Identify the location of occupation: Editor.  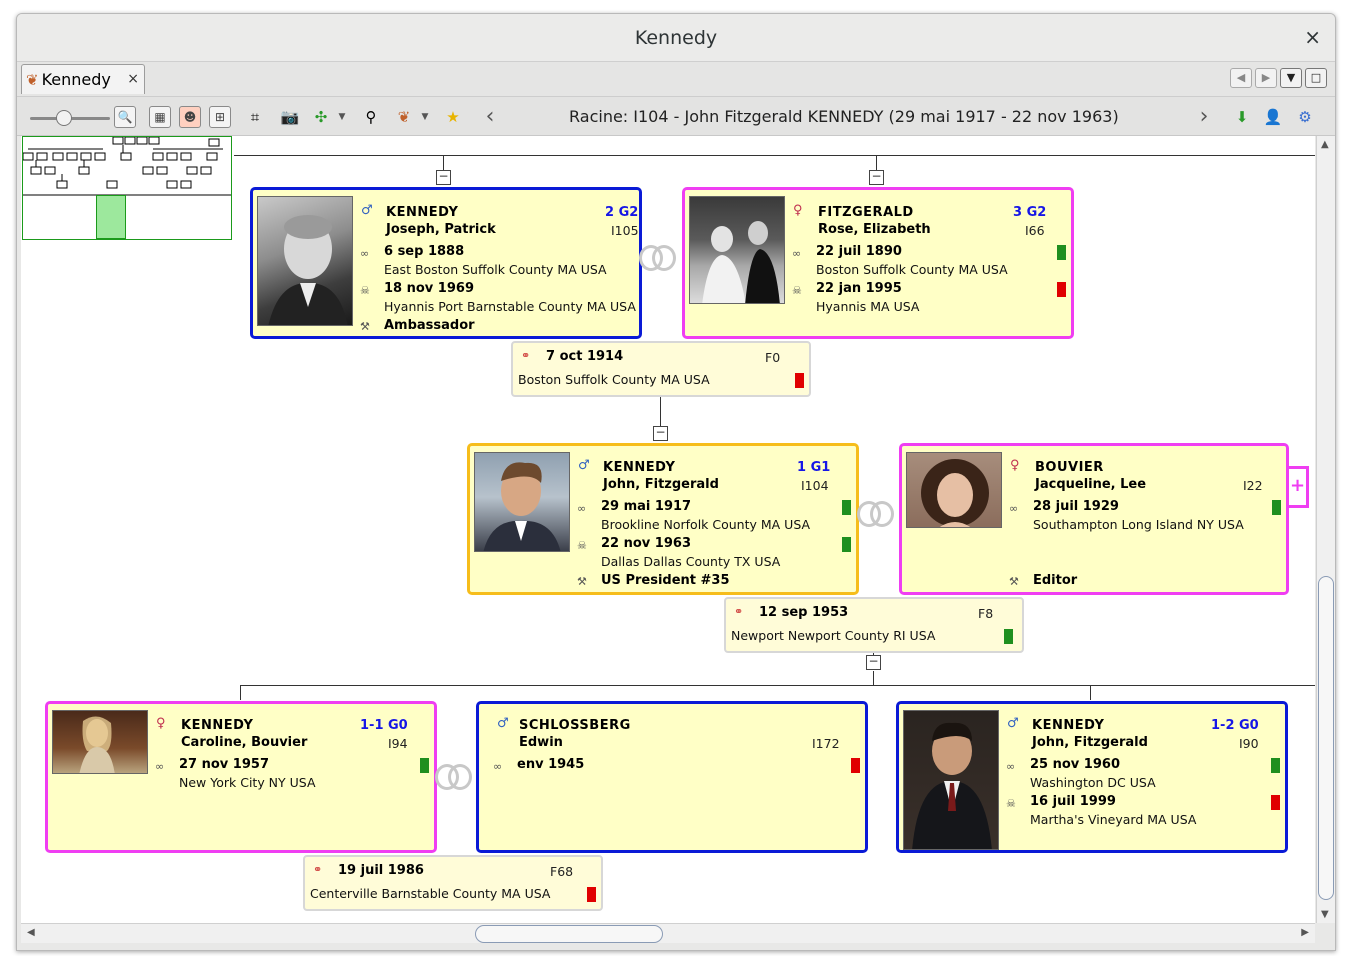
(1055, 580).